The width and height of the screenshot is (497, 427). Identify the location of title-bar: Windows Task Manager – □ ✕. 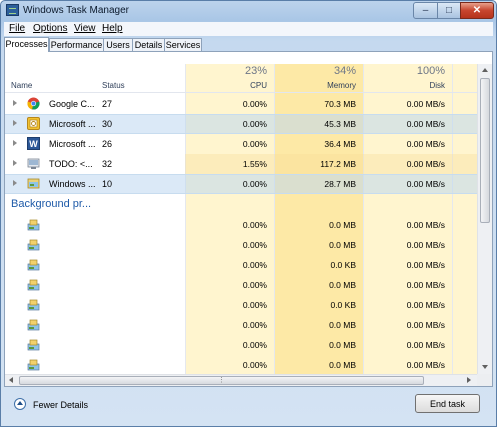
(248, 11).